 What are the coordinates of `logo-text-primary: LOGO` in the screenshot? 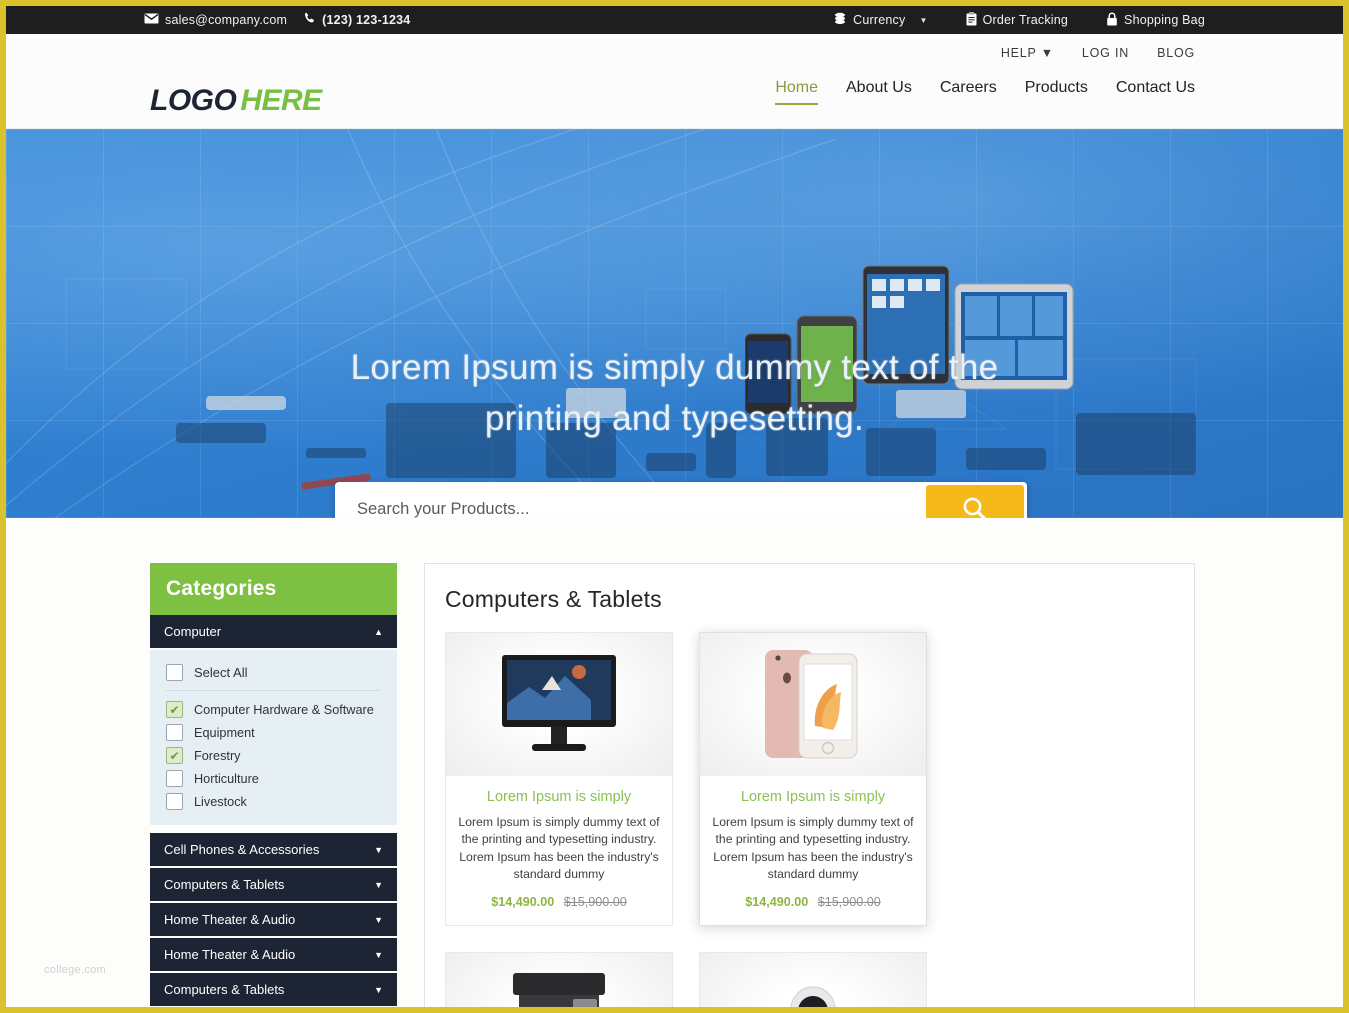 It's located at (193, 100).